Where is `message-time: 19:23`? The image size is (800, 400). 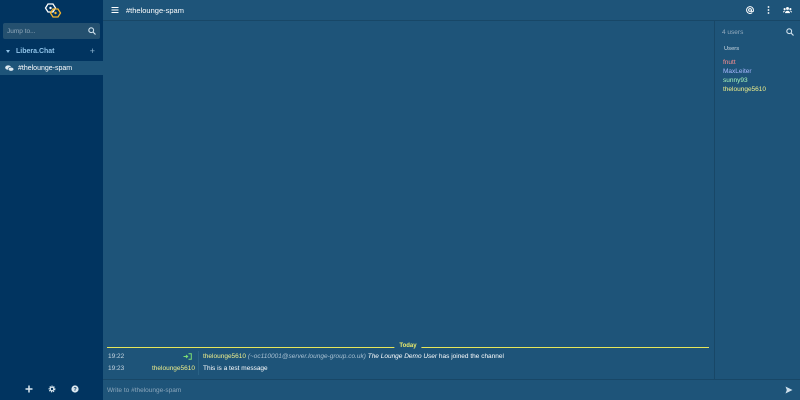 message-time: 19:23 is located at coordinates (116, 368).